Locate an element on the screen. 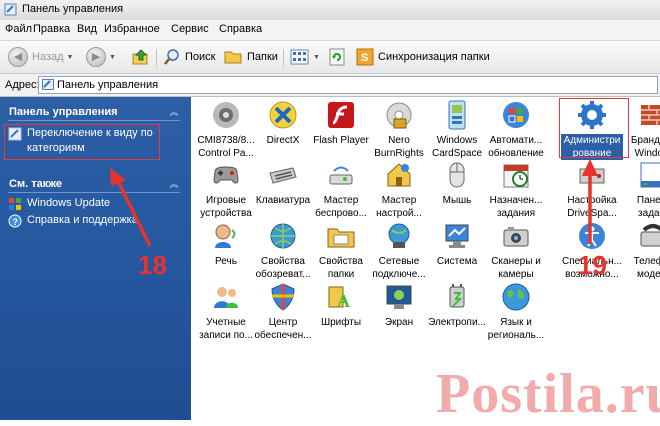 The height and width of the screenshot is (426, 660). annotation-number-19: 19 is located at coordinates (592, 265).